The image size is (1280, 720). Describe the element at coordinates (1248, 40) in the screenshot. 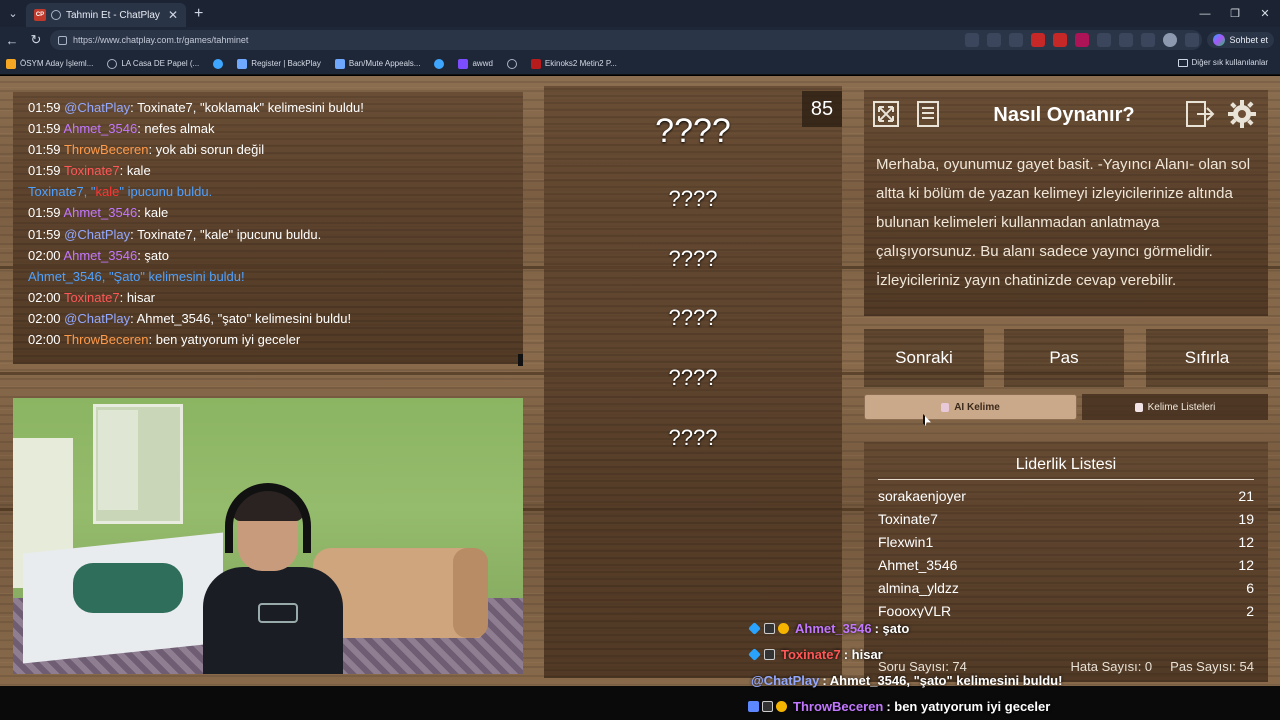

I see `copilot-chat-label: Sohbet et` at that location.